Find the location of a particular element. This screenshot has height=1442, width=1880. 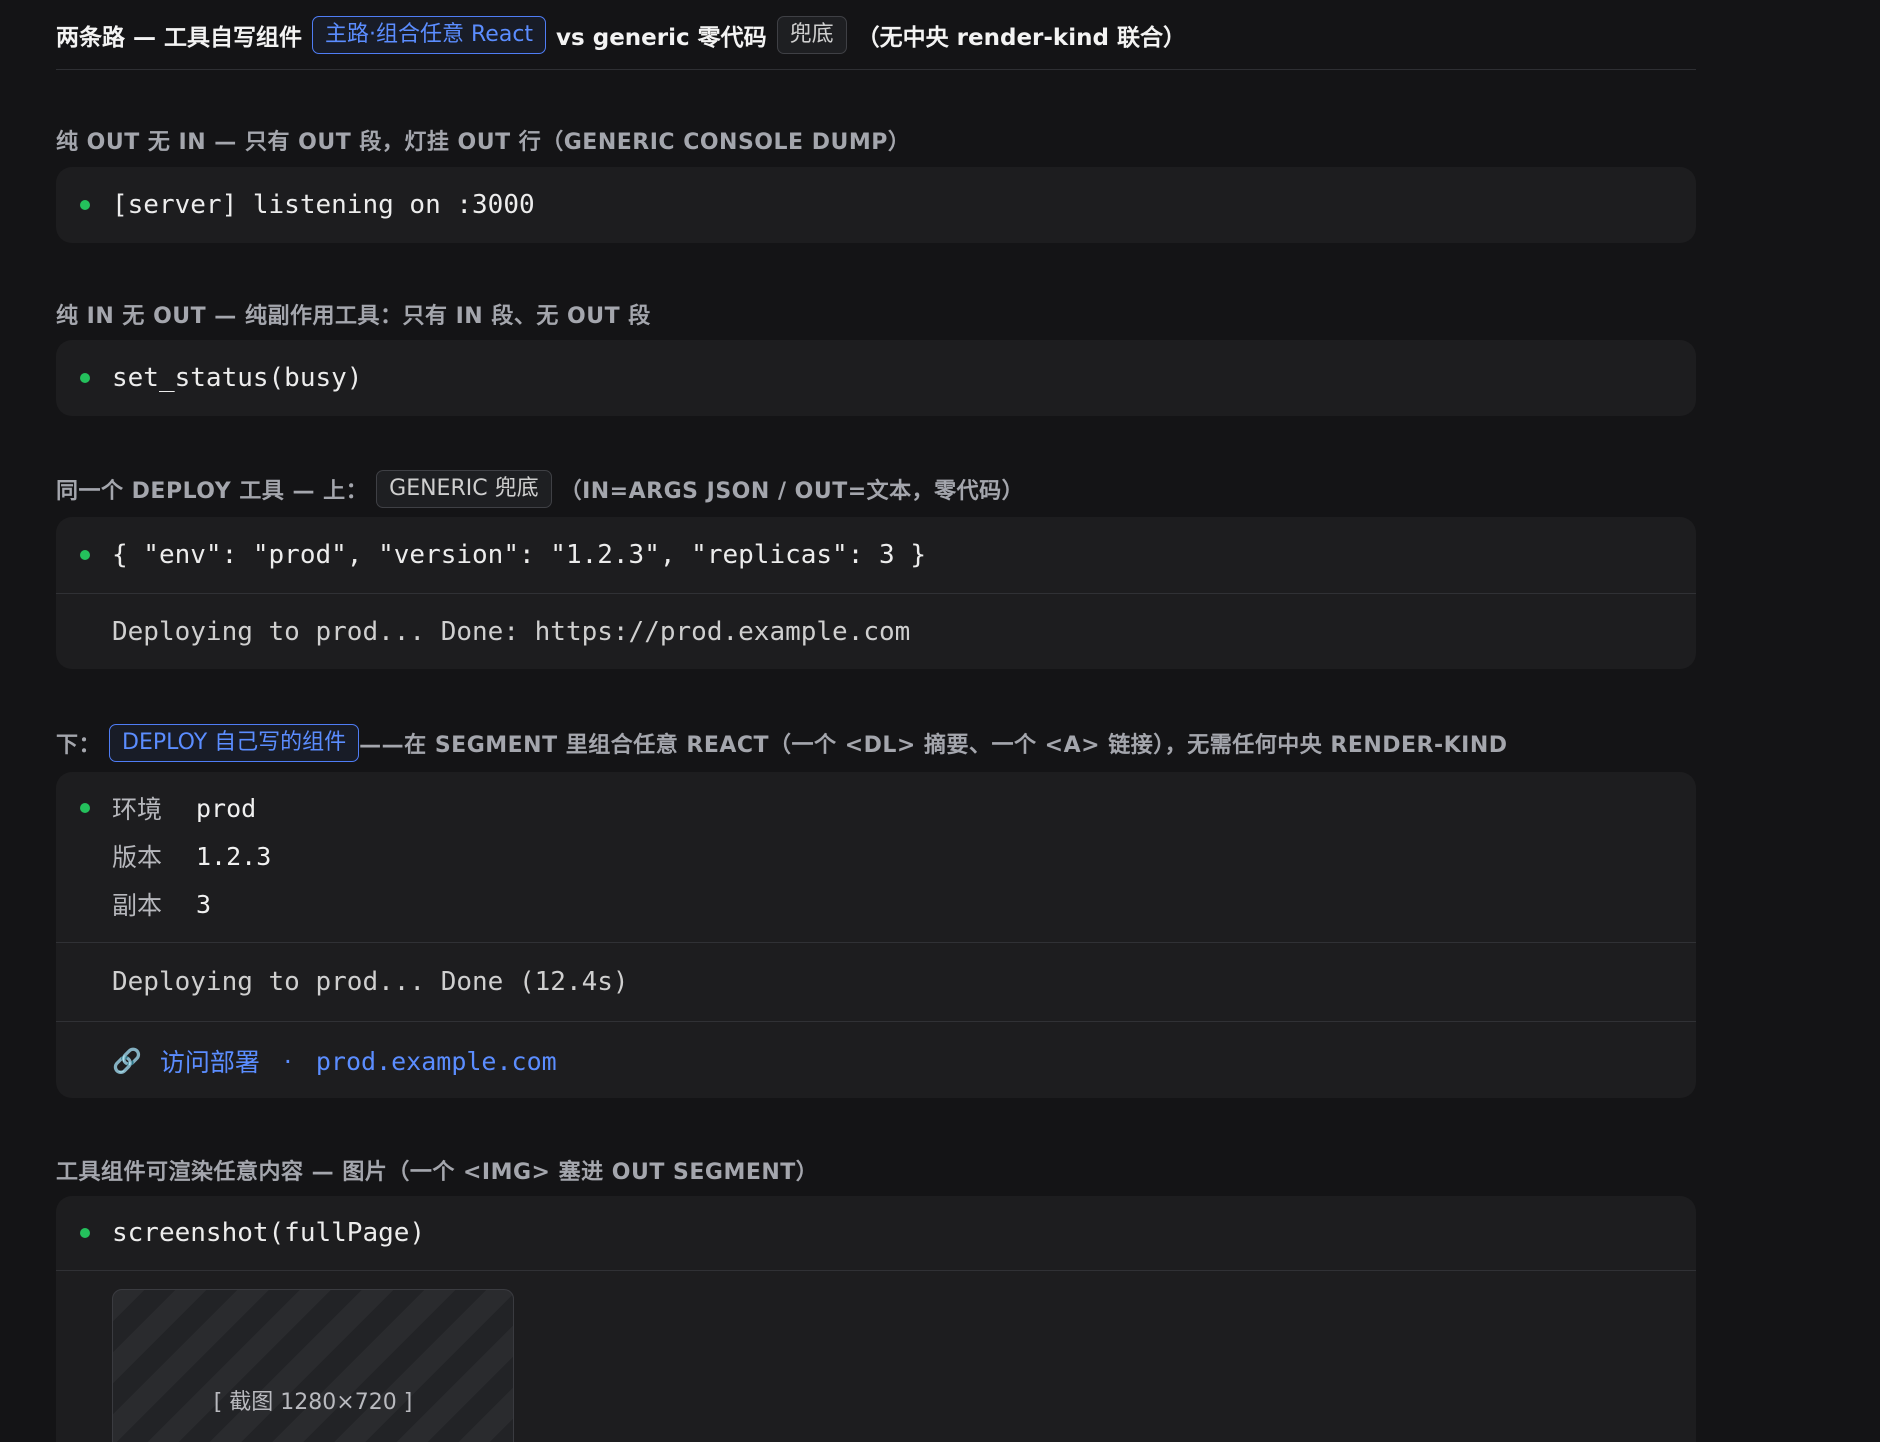

screenshot-call-line: screenshot(fullPage) is located at coordinates (269, 1233).